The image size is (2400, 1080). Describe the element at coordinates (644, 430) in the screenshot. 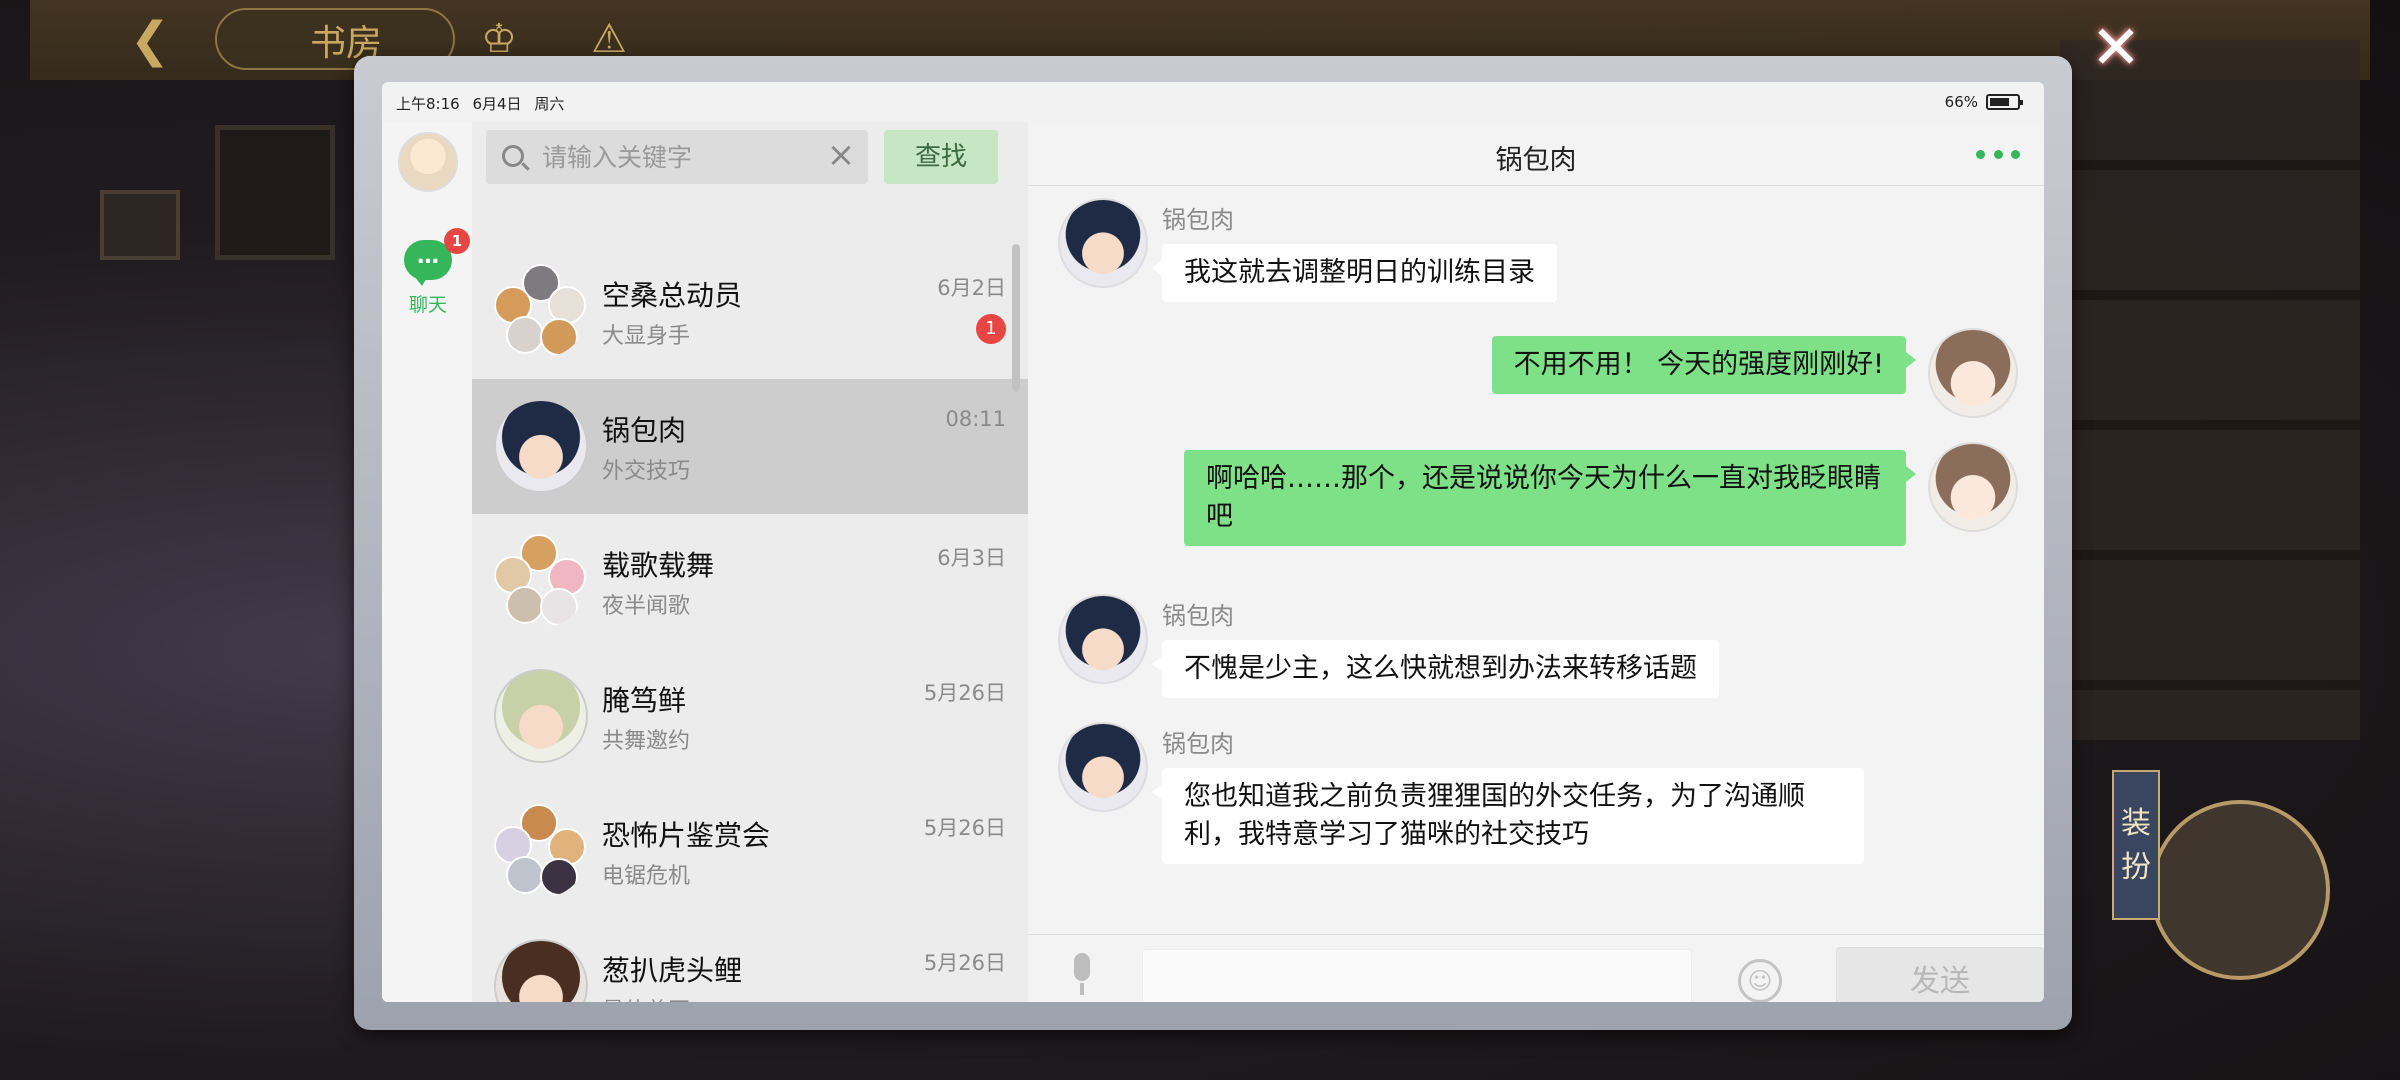

I see `conversation-name: 锅包肉` at that location.